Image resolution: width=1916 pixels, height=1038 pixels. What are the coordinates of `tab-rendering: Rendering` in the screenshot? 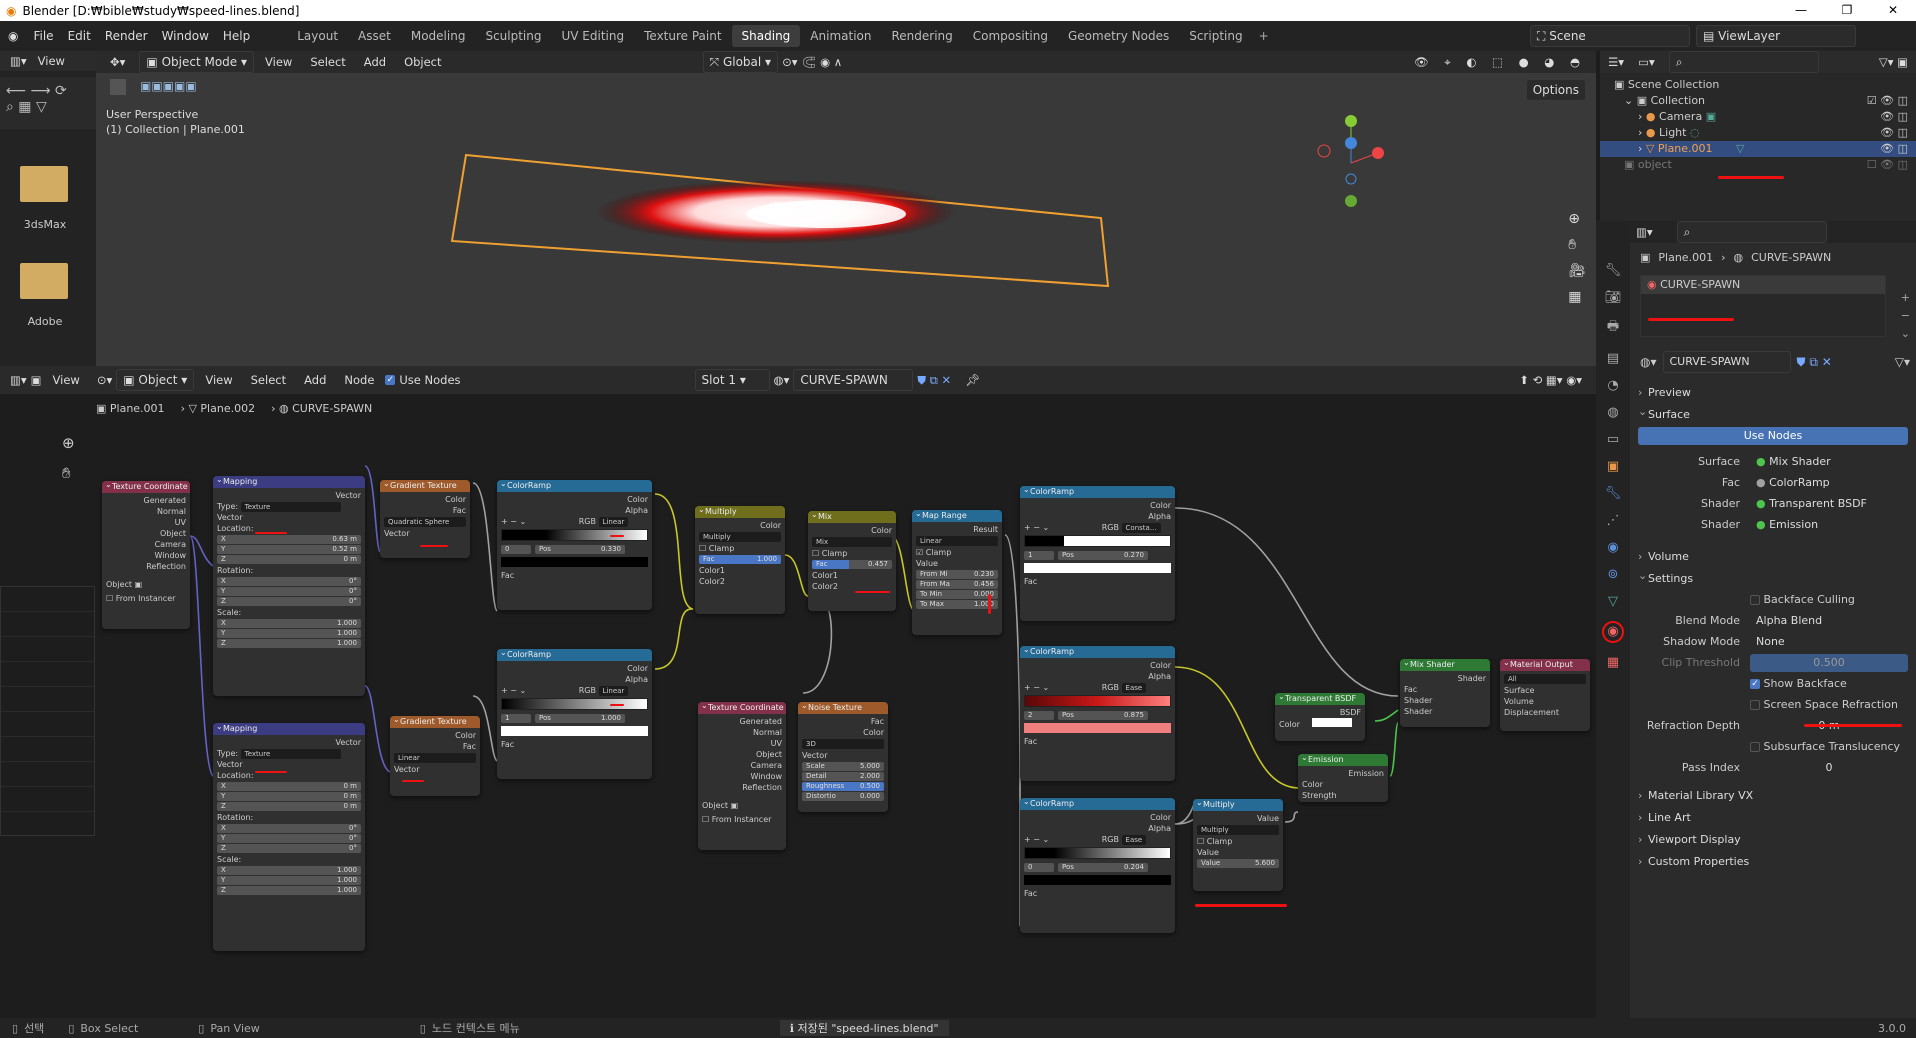 It's located at (921, 36).